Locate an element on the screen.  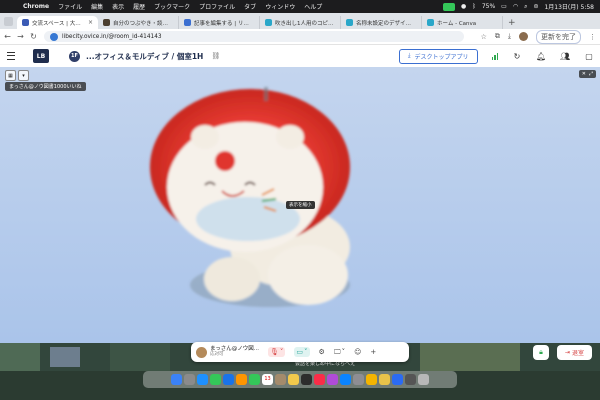
tab-5: ホーム - Canva is located at coordinates (462, 22).